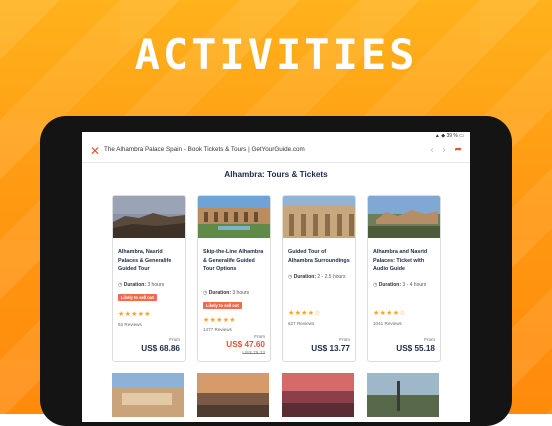 This screenshot has height=426, width=552. What do you see at coordinates (276, 54) in the screenshot?
I see `headline: ACTIVITIES` at bounding box center [276, 54].